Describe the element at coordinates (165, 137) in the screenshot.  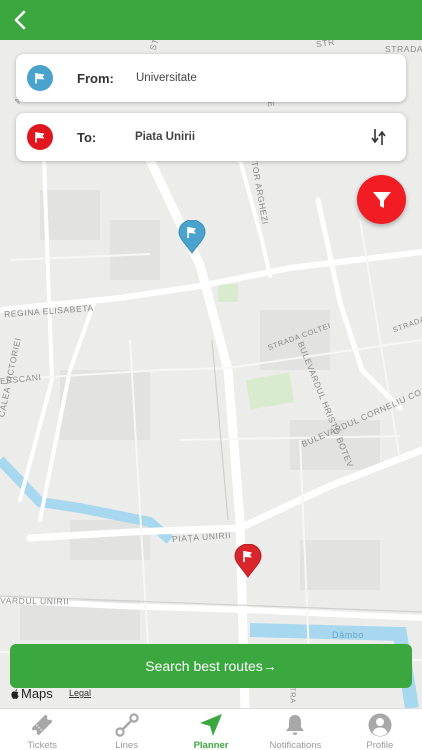
I see `to-value: Piata Unirii` at that location.